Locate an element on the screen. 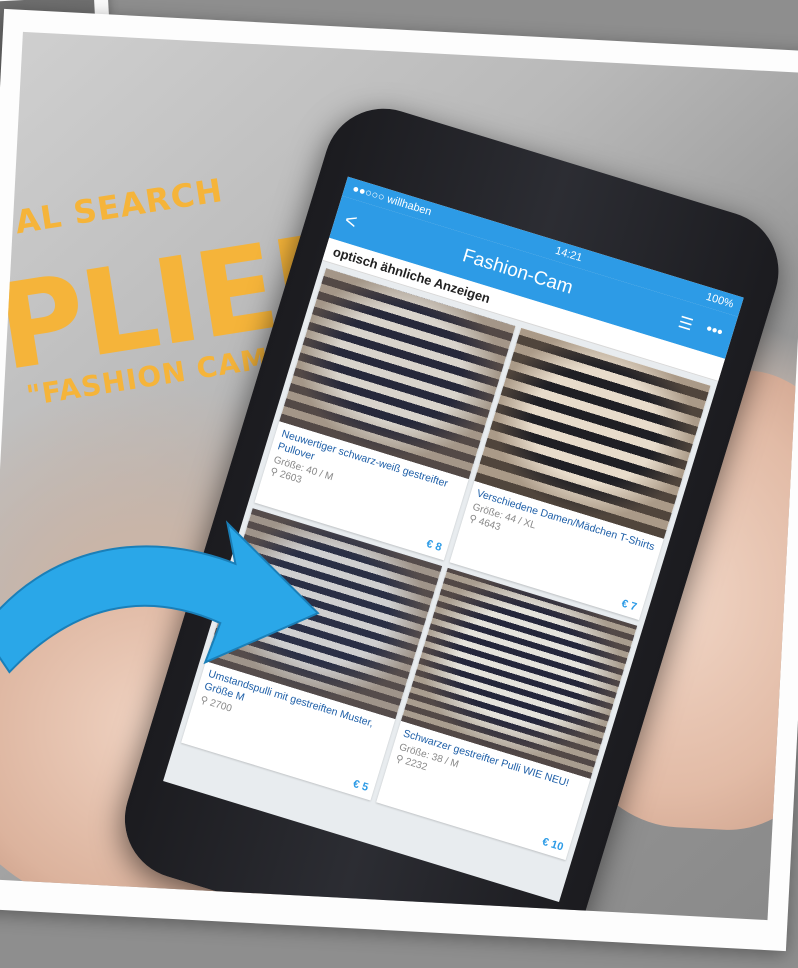 The height and width of the screenshot is (968, 798). listing-price: € 8 is located at coordinates (434, 545).